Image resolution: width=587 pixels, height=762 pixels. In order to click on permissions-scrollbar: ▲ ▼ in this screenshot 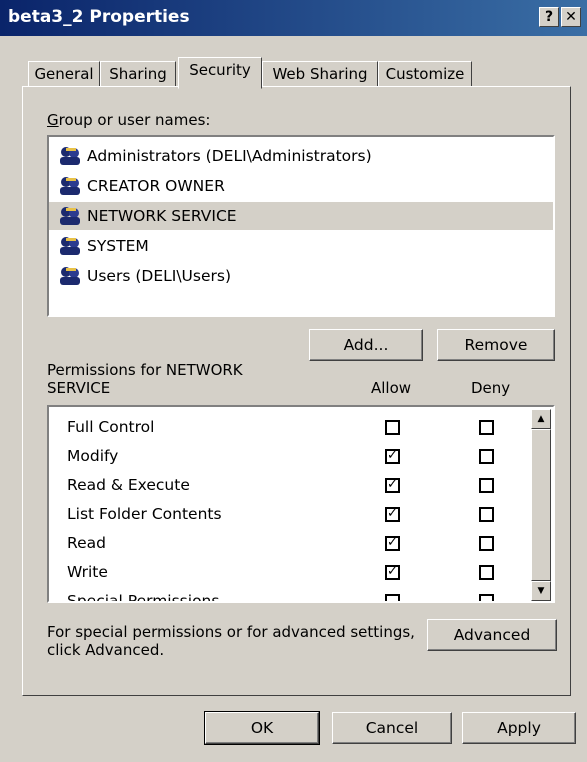, I will do `click(541, 505)`.